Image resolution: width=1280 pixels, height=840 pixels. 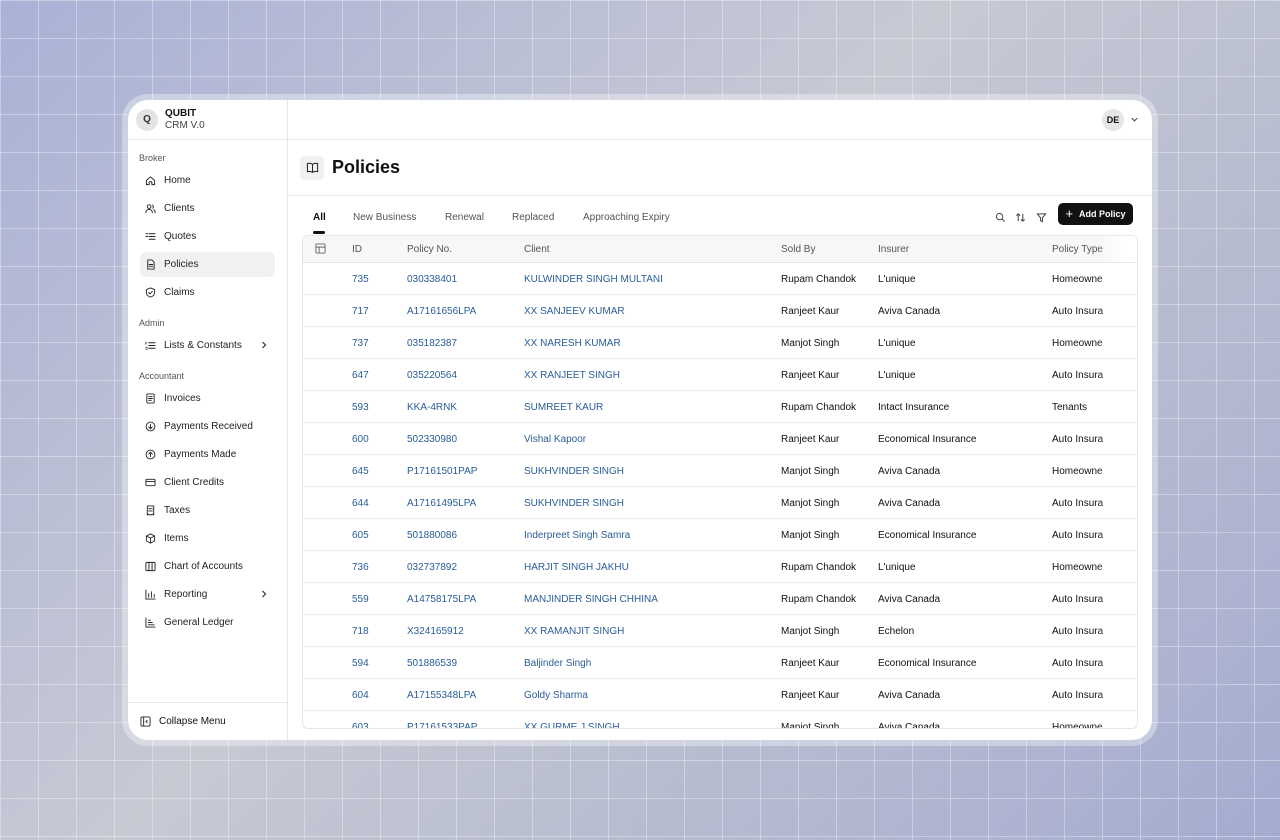 I want to click on cell-client: XX RAMANJIT SINGH, so click(x=574, y=631).